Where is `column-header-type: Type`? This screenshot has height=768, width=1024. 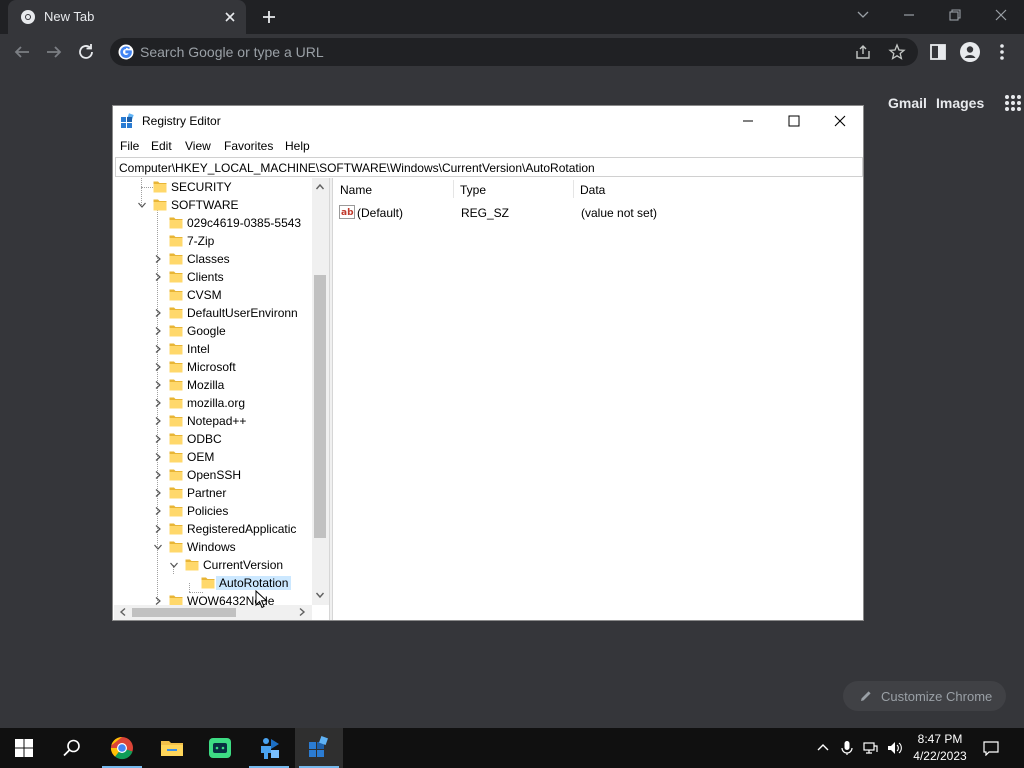
column-header-type: Type is located at coordinates (513, 189).